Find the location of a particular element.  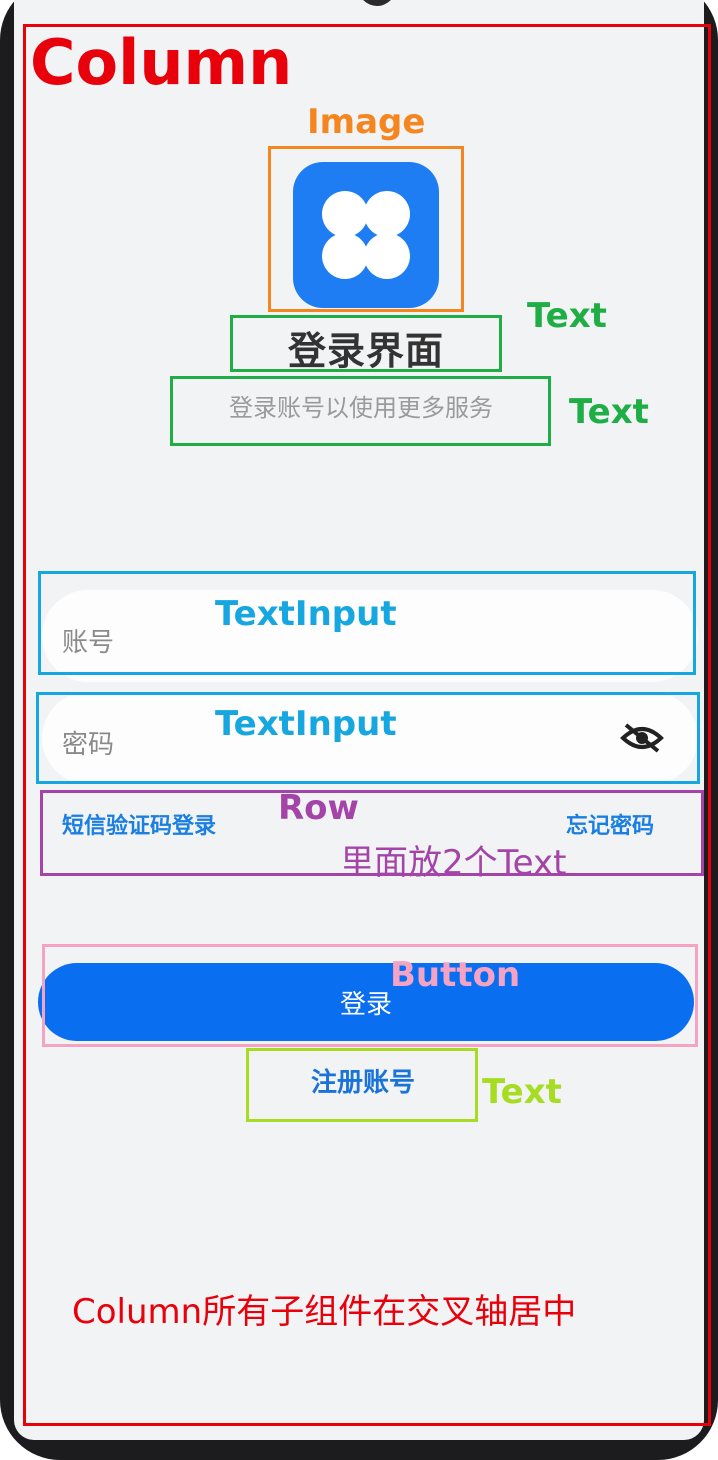

column-annotation: Column is located at coordinates (161, 62).